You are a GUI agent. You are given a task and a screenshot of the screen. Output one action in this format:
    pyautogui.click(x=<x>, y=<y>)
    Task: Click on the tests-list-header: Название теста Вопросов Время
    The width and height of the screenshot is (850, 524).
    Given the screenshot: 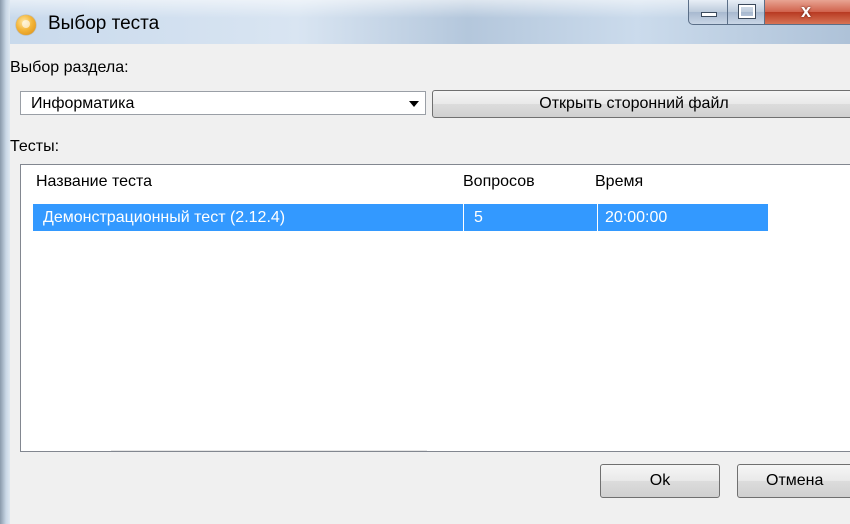 What is the action you would take?
    pyautogui.click(x=435, y=182)
    